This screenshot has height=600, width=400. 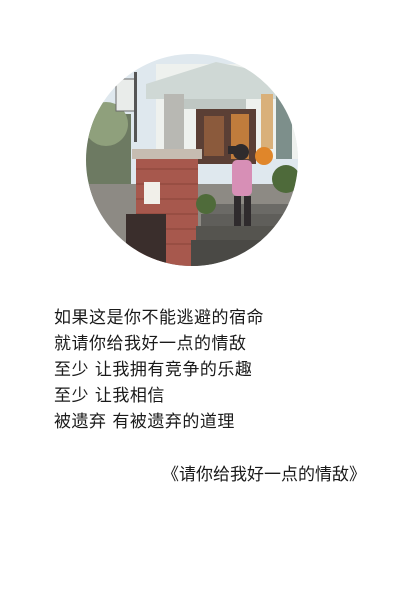 What do you see at coordinates (264, 475) in the screenshot?
I see `song-title: 《请你给我好一点的情敌》` at bounding box center [264, 475].